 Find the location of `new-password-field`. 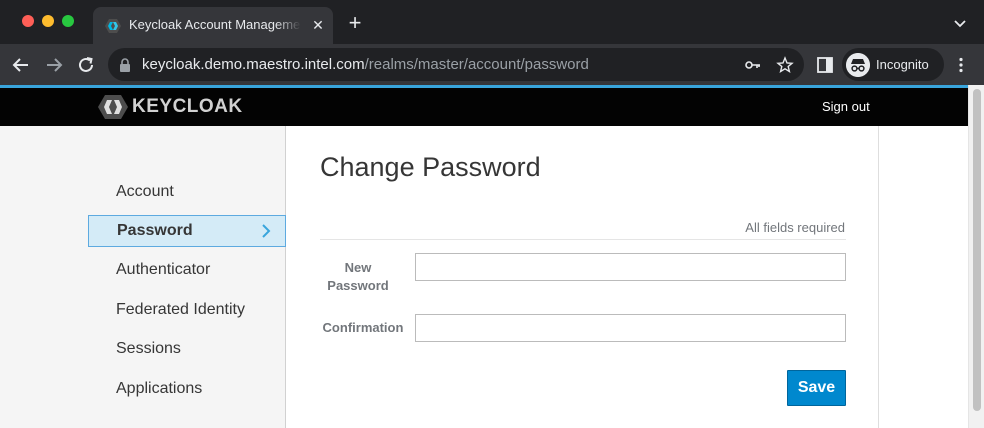

new-password-field is located at coordinates (630, 267).